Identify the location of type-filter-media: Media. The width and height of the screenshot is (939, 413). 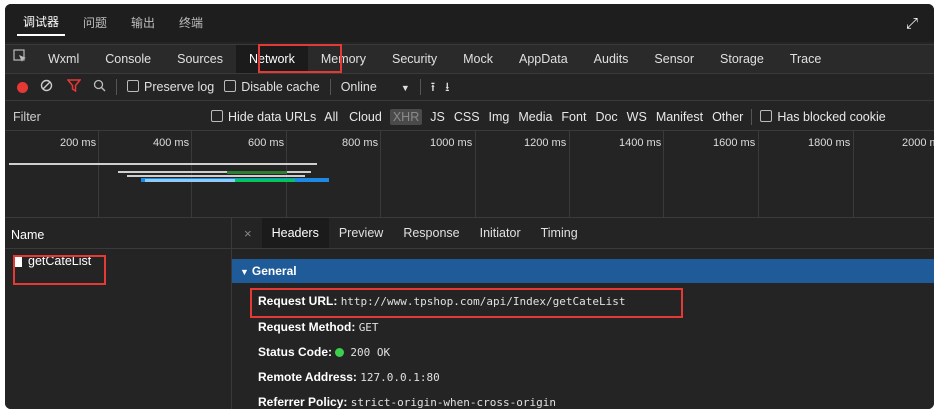
(535, 117).